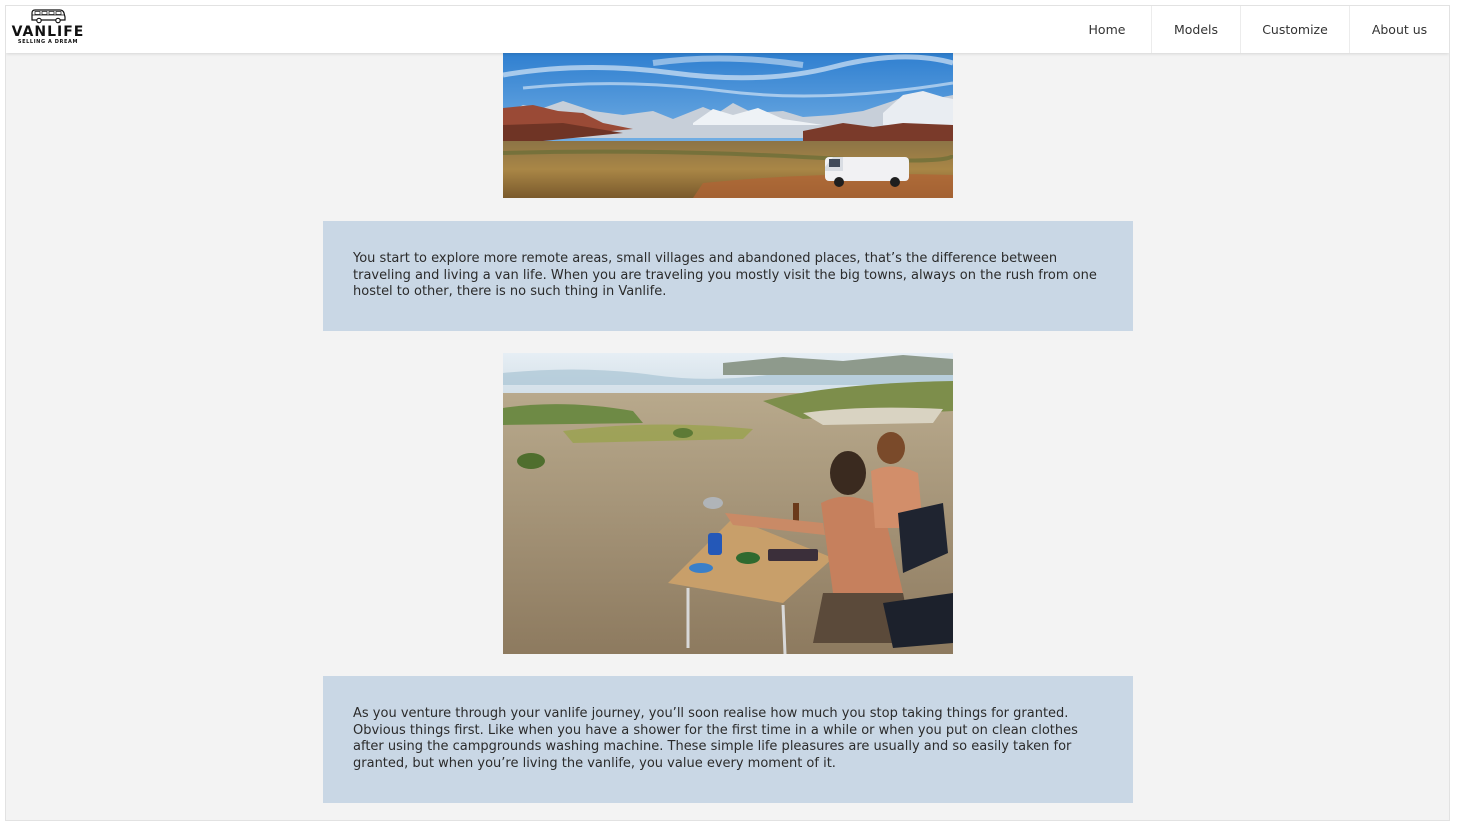  Describe the element at coordinates (731, 820) in the screenshot. I see `next-photo-edge` at that location.